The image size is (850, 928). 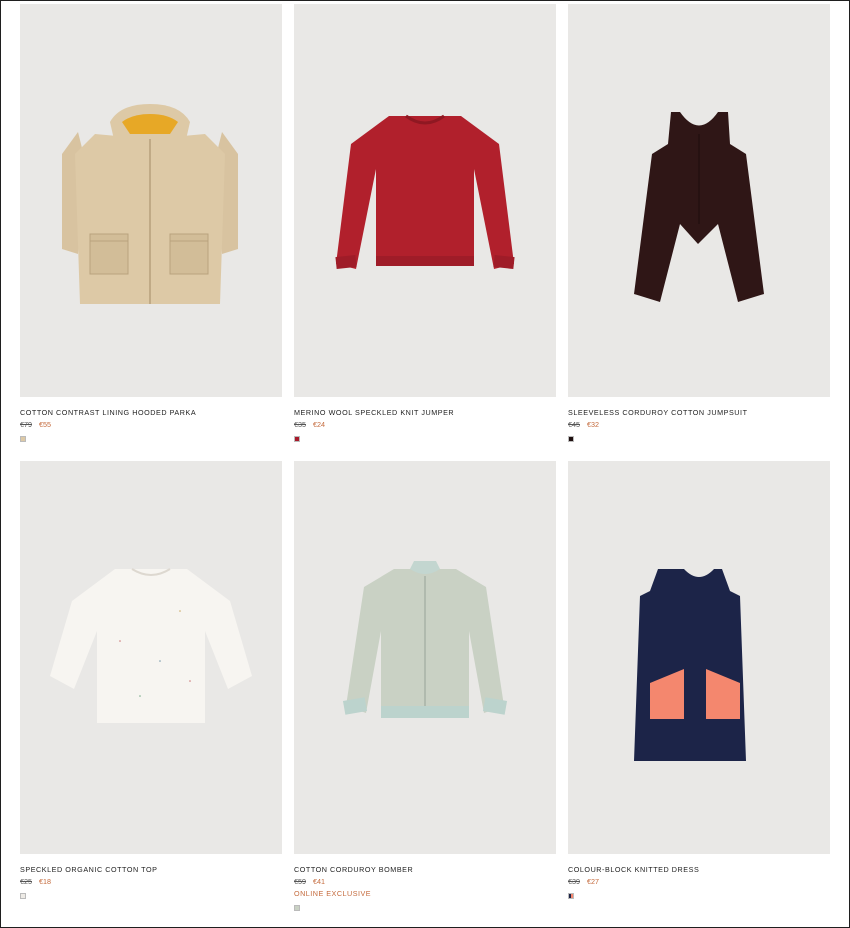 I want to click on old-price: €59, so click(x=300, y=881).